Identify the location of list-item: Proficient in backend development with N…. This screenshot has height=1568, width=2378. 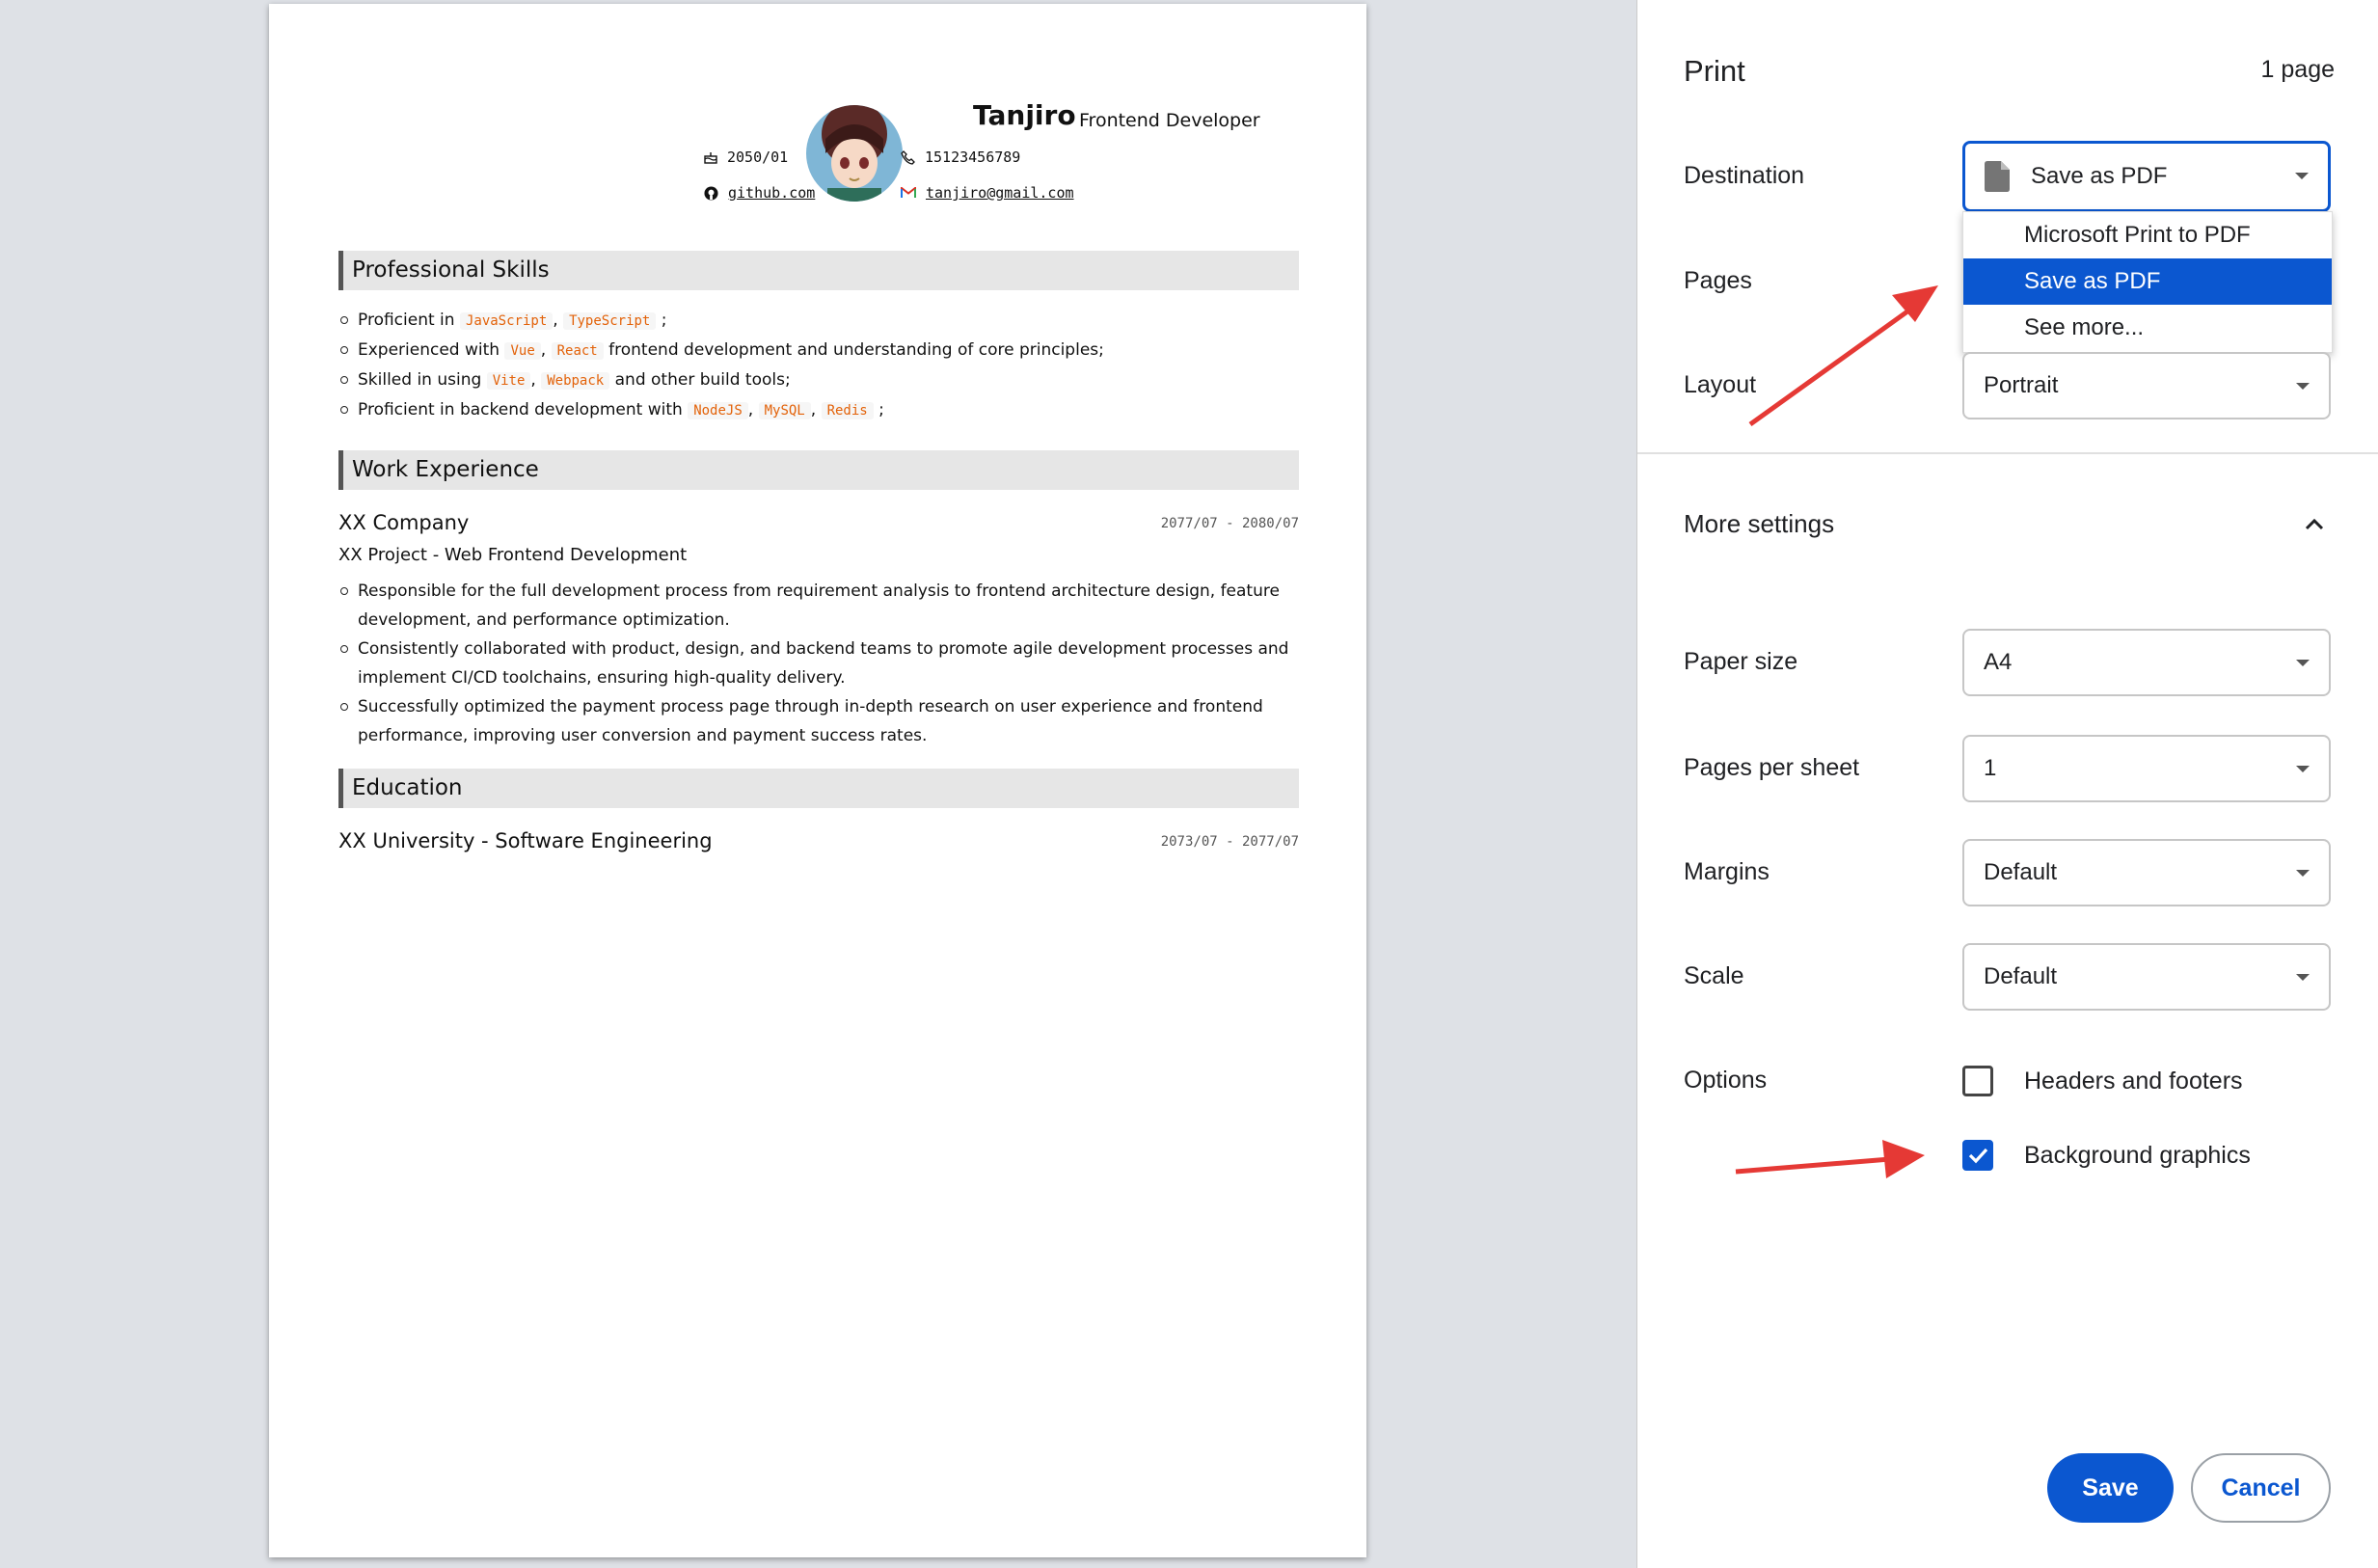
(818, 410).